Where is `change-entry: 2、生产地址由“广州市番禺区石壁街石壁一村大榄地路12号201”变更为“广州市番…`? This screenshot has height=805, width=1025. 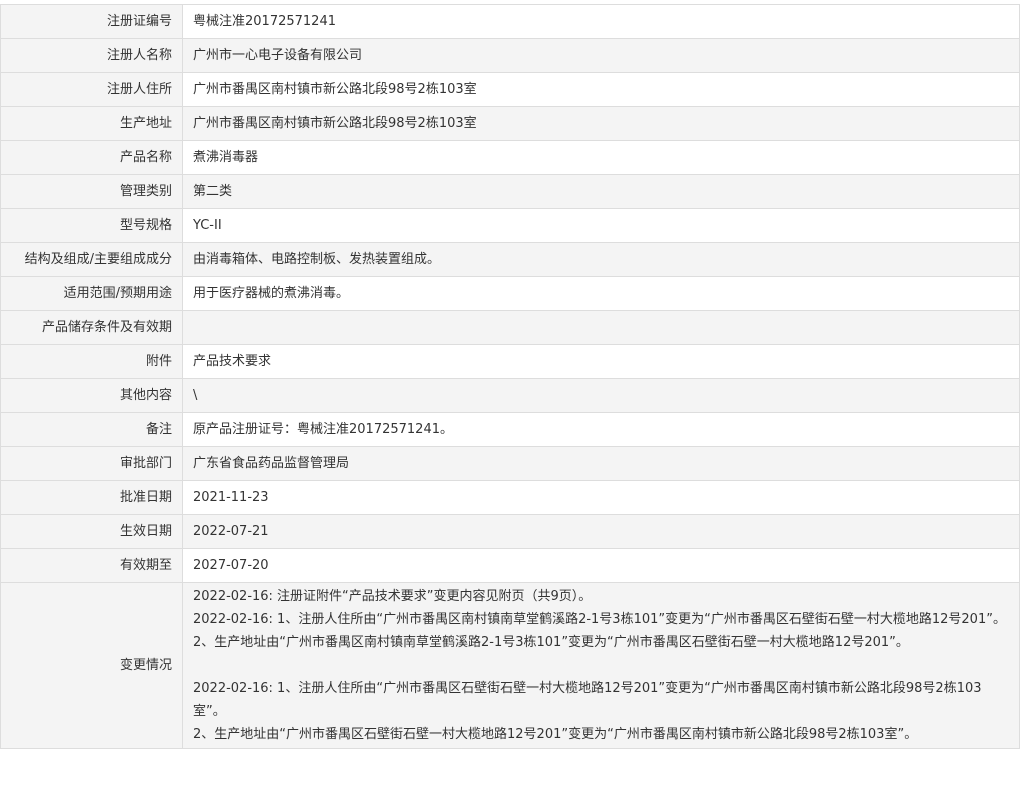 change-entry: 2、生产地址由“广州市番禺区石壁街石壁一村大榄地路12号201”变更为“广州市番… is located at coordinates (555, 734).